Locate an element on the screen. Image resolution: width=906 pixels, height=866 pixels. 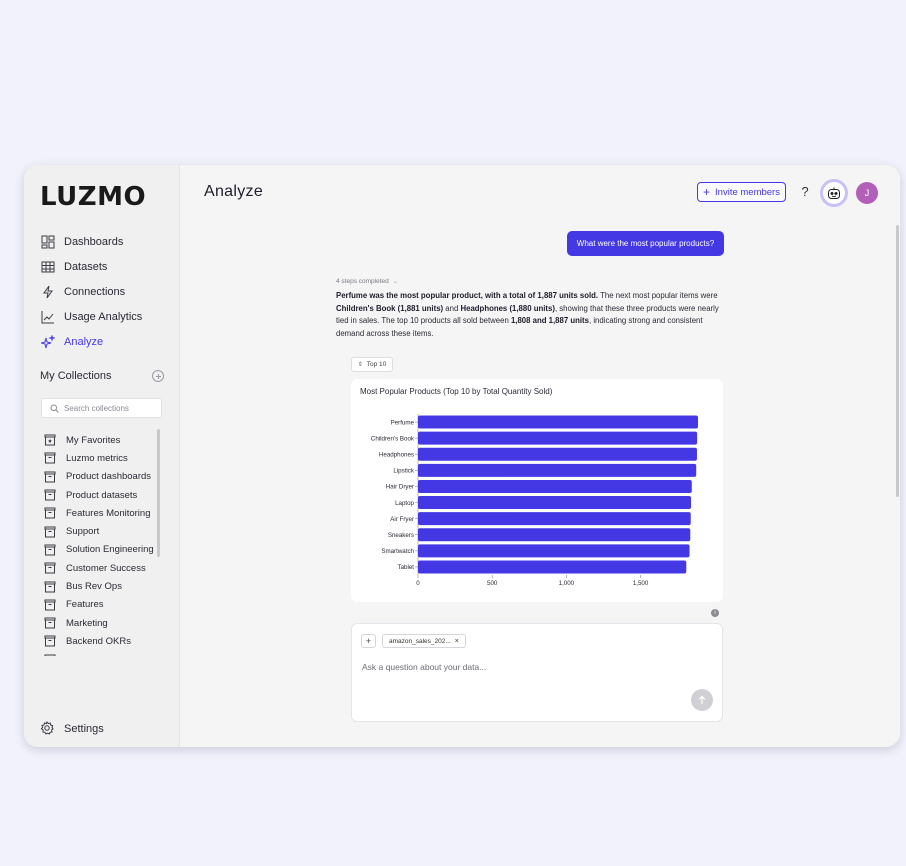
nav-label: Analyze is located at coordinates (84, 341).